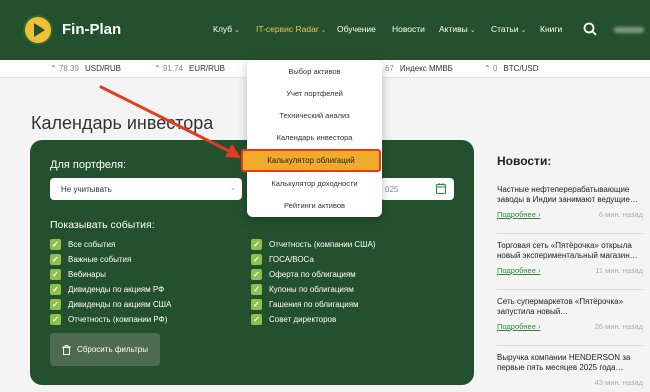 This screenshot has height=392, width=650. What do you see at coordinates (313, 244) in the screenshot?
I see `checkbox-reports-us: ✓ Отчетность (компании США)` at bounding box center [313, 244].